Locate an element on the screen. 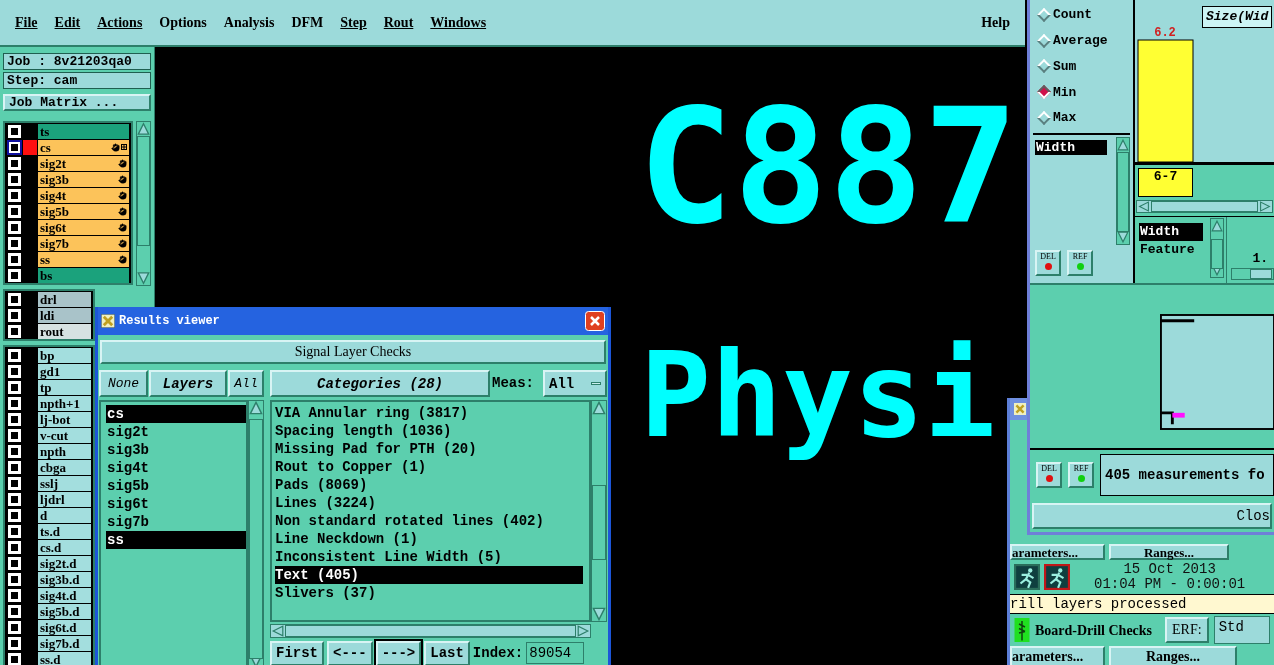 The height and width of the screenshot is (665, 1274). close-button: Clos is located at coordinates (1152, 516).